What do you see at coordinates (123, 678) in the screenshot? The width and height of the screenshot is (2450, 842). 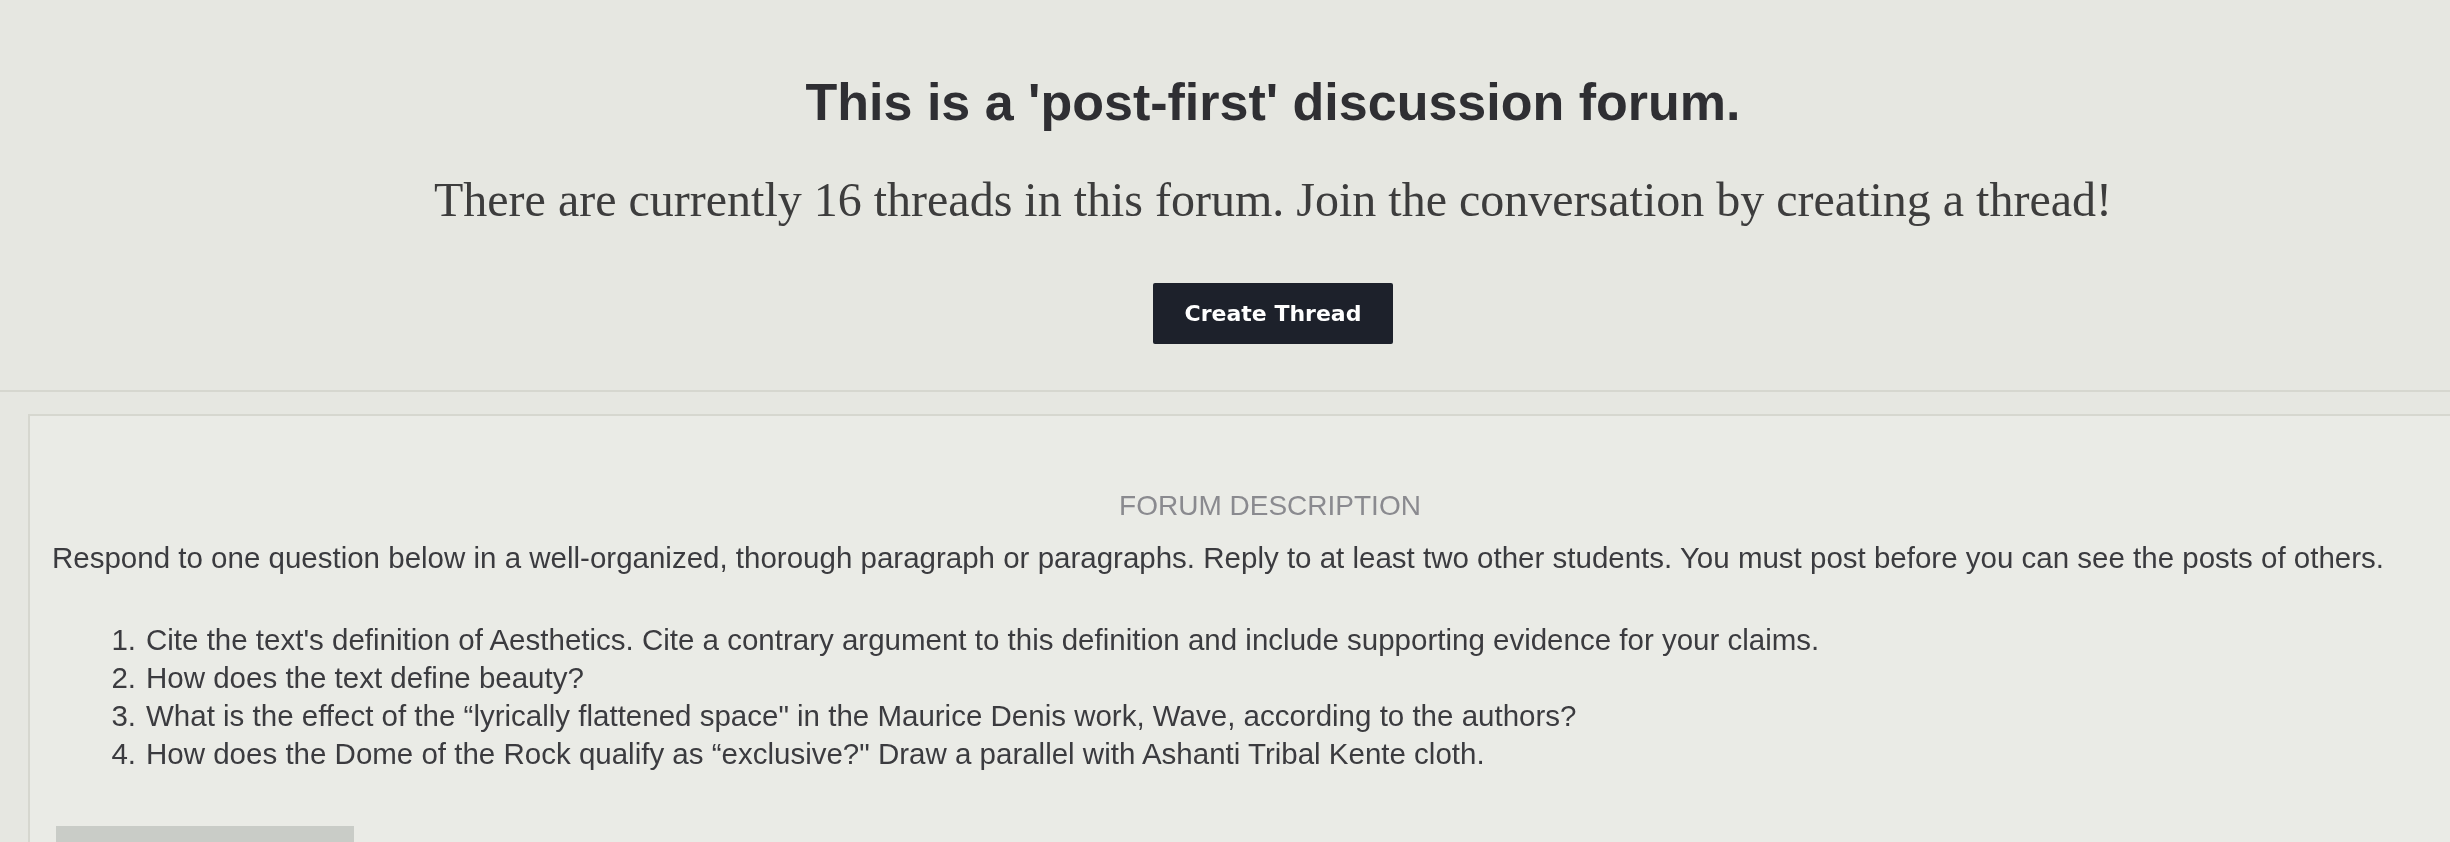 I see `question-number: 2.` at bounding box center [123, 678].